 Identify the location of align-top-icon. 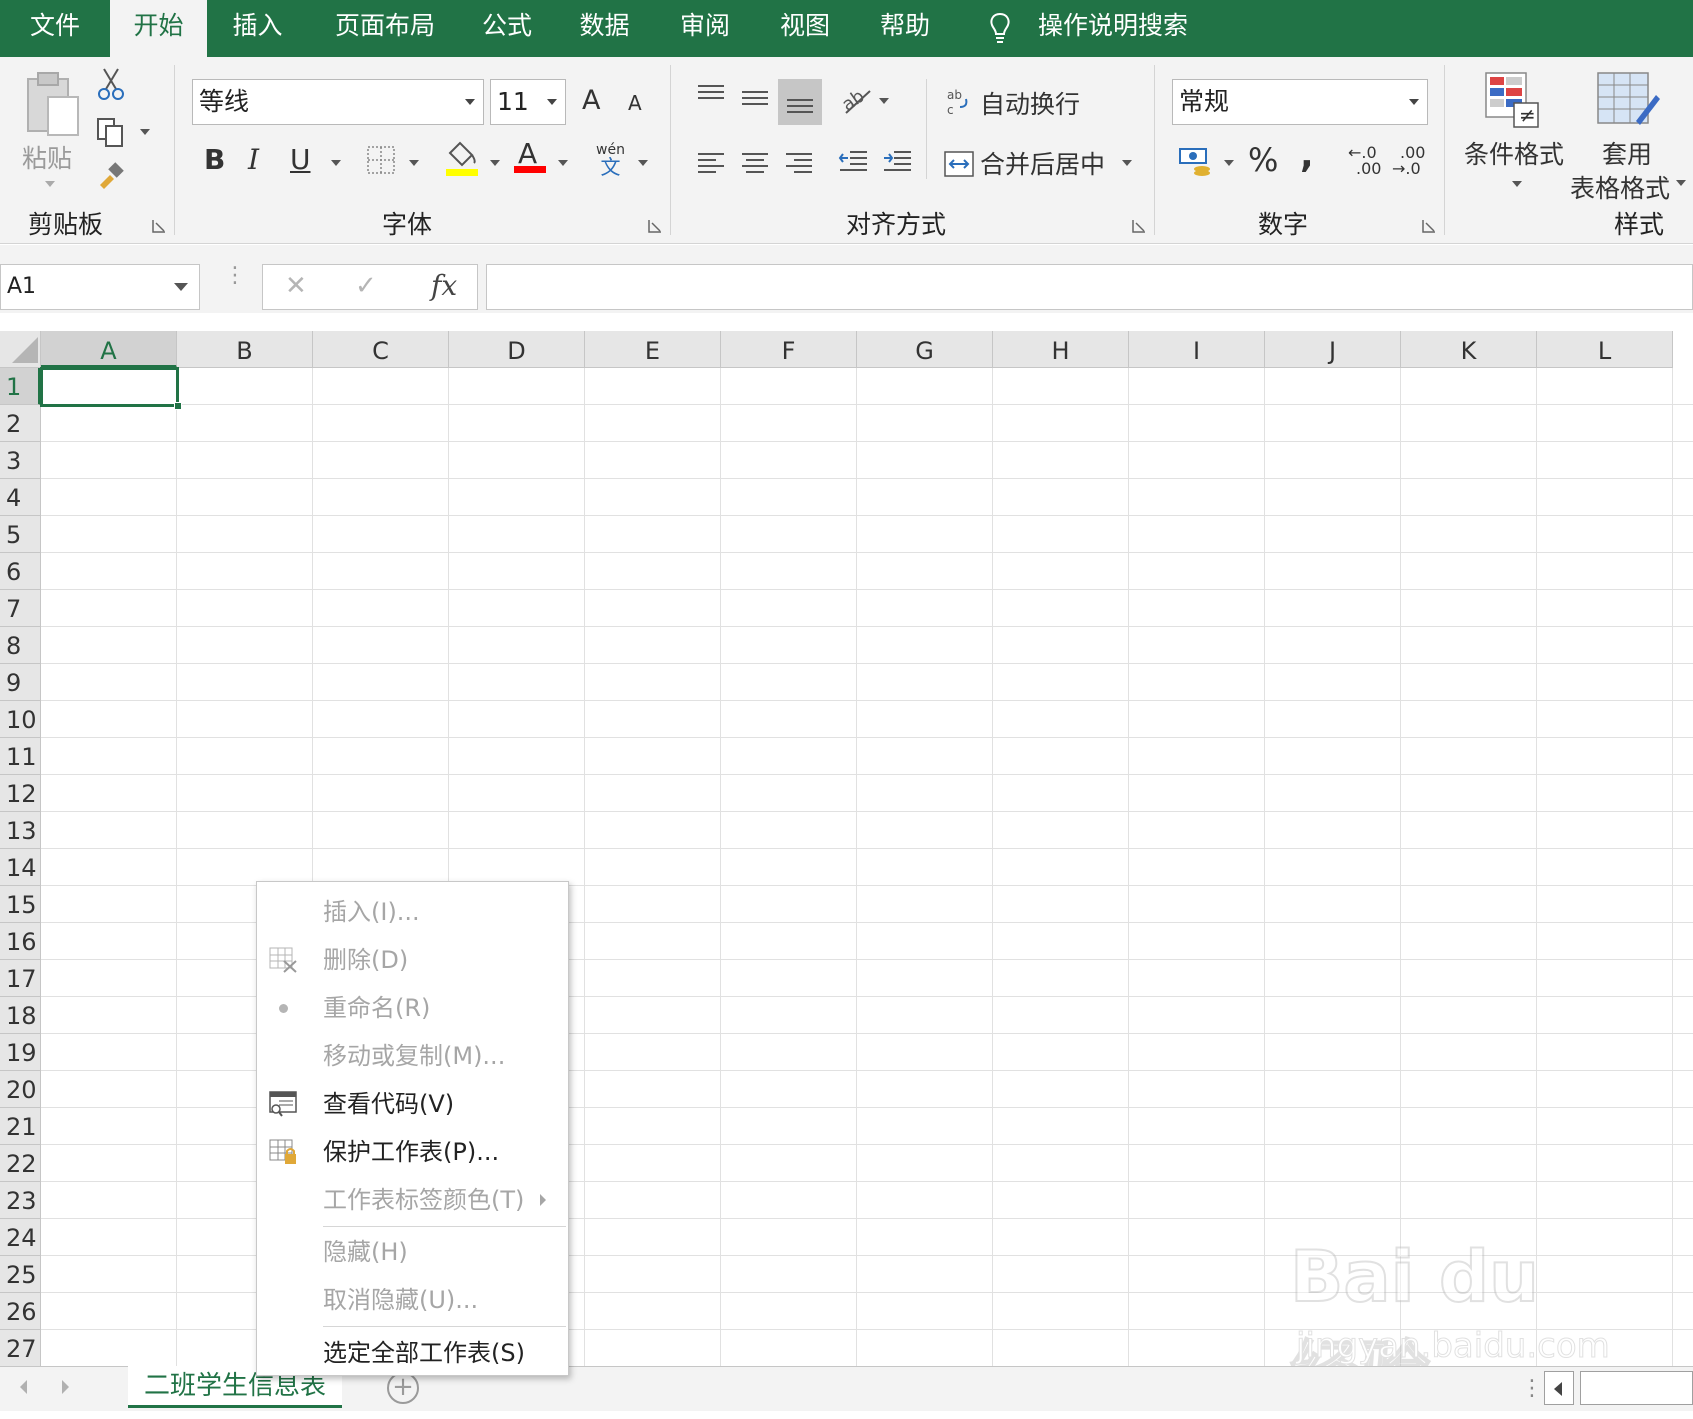
(711, 96).